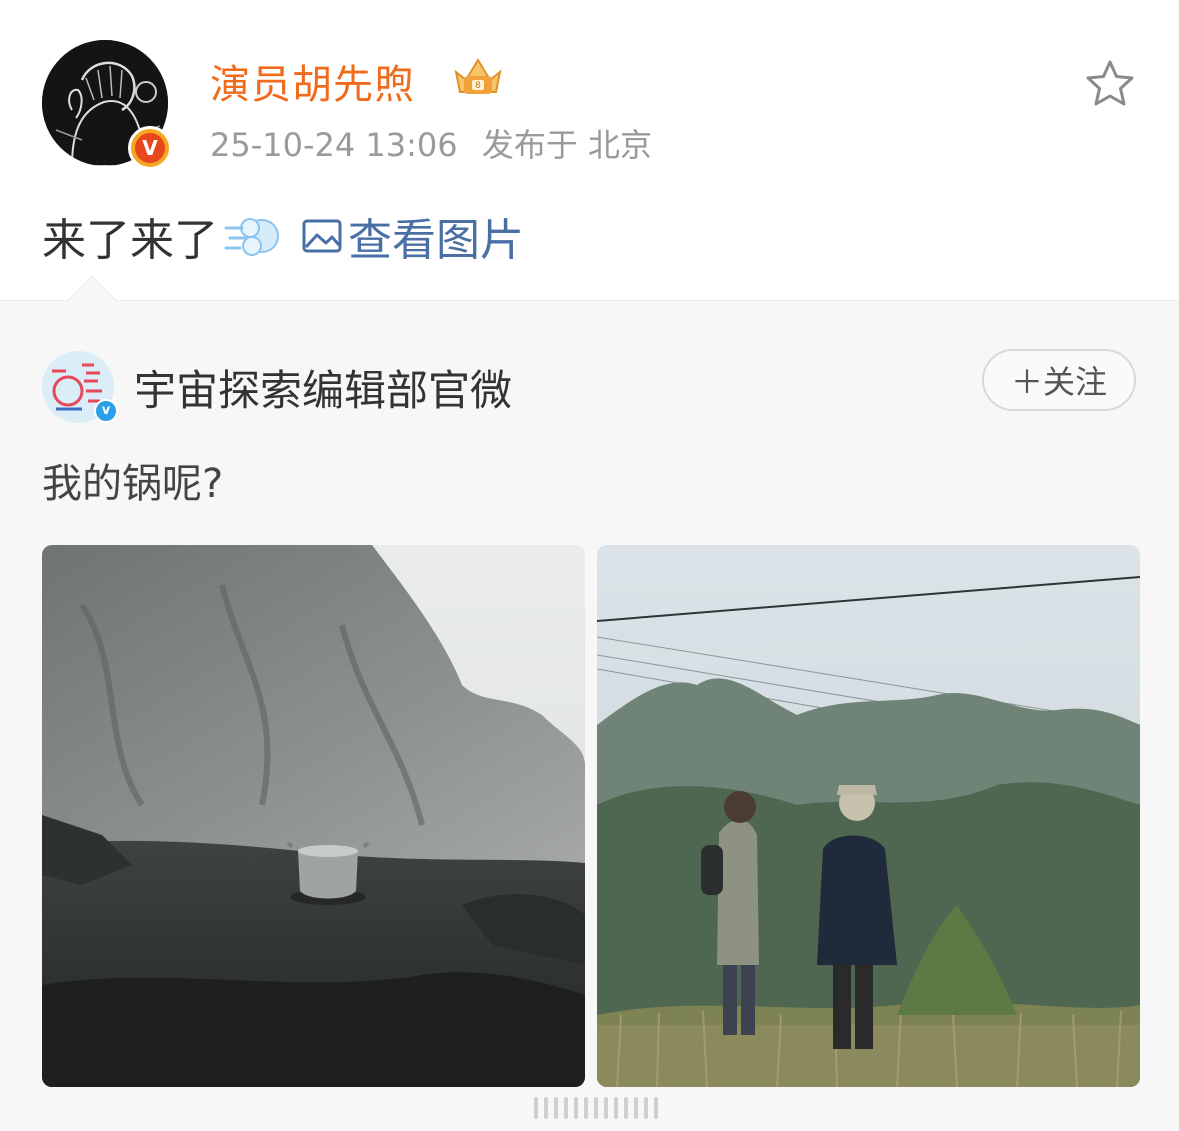 The image size is (1179, 1131). I want to click on verified-v-icon: V, so click(150, 148).